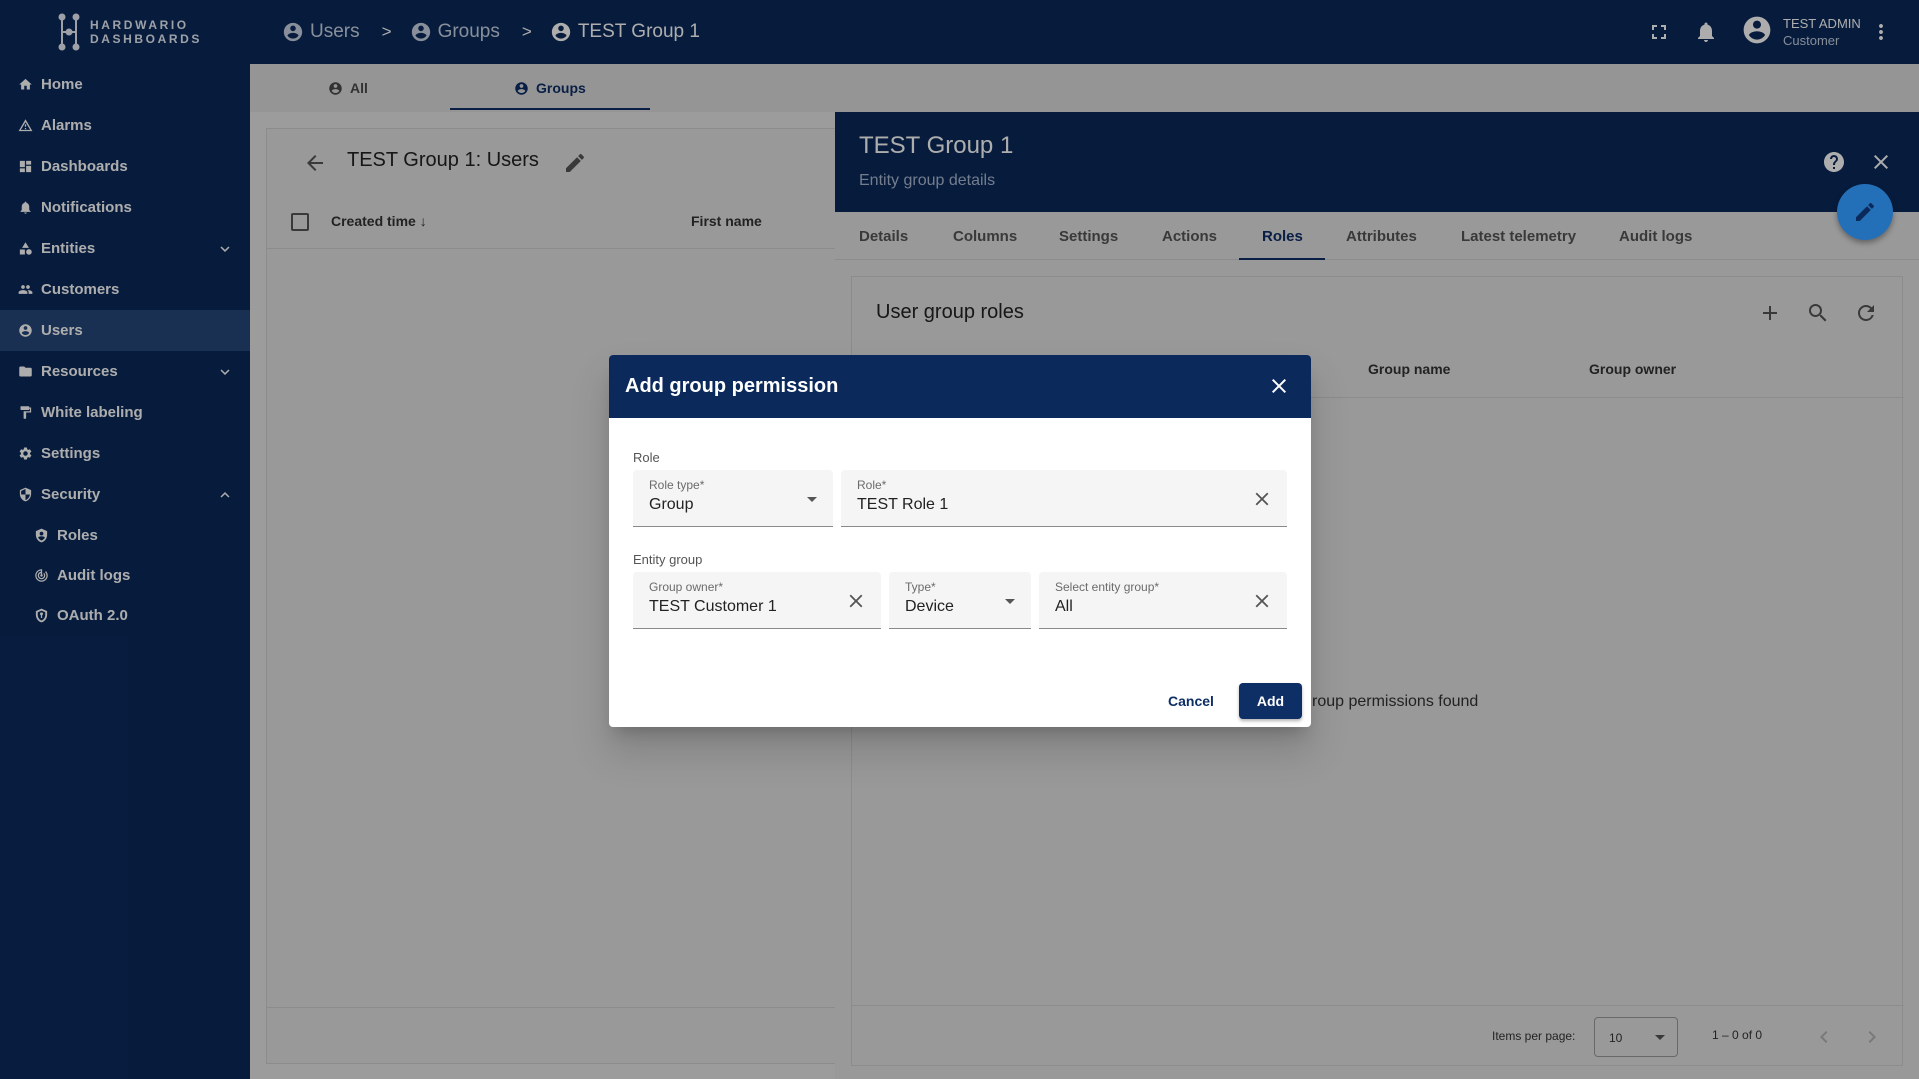 The image size is (1919, 1079). What do you see at coordinates (686, 587) in the screenshot?
I see `field-label: Group owner*` at bounding box center [686, 587].